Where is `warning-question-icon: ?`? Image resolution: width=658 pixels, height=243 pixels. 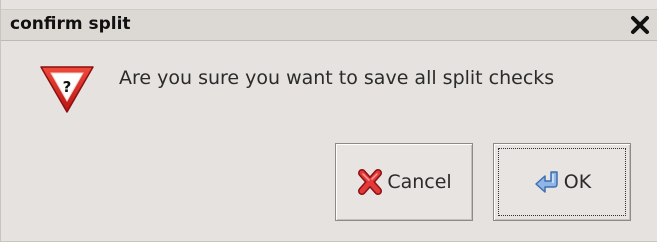 warning-question-icon: ? is located at coordinates (67, 89).